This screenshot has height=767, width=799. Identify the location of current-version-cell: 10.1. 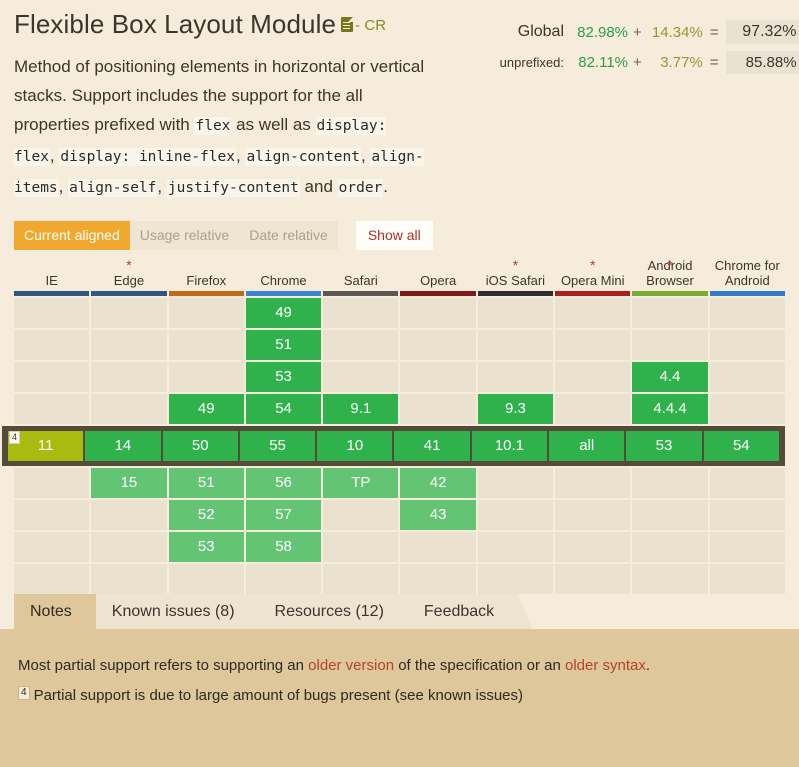
(509, 445).